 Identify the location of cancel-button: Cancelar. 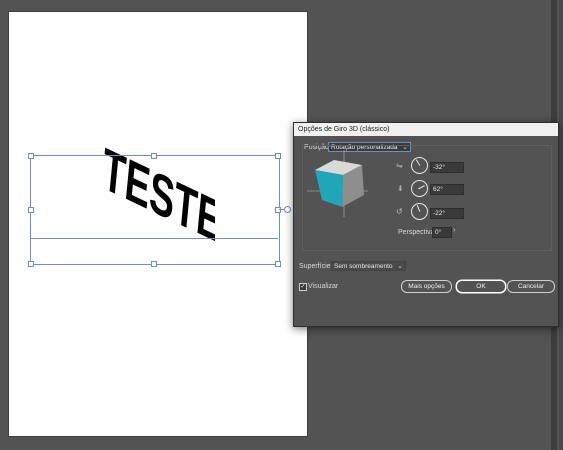
(531, 286).